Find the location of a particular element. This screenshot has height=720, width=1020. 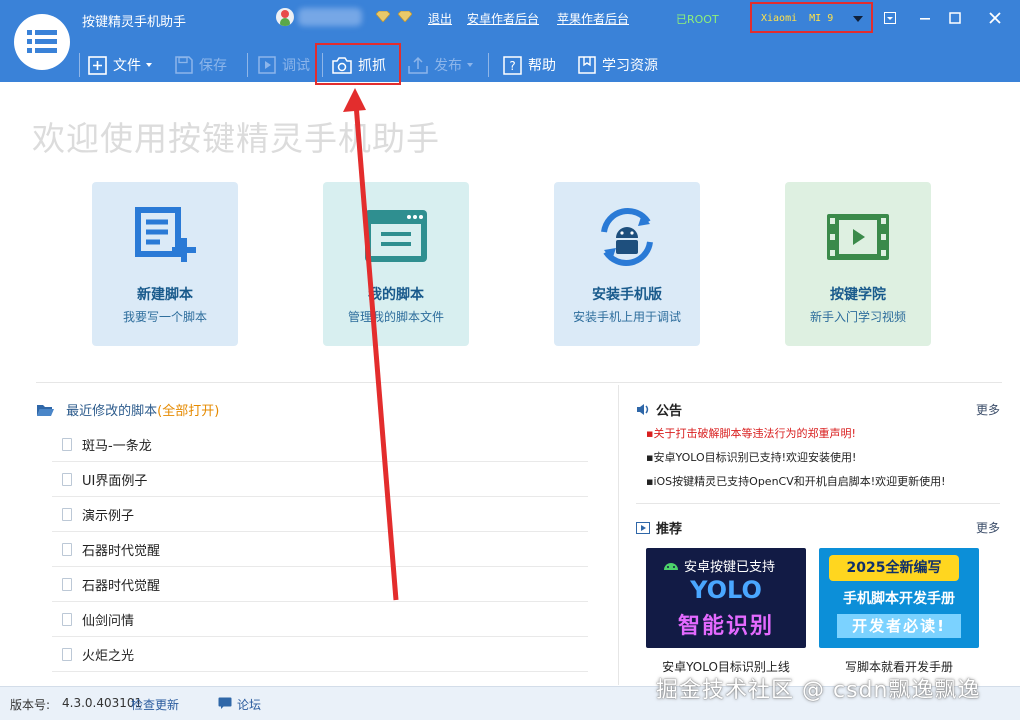

promo-line1: 2025全新编写 is located at coordinates (894, 568).